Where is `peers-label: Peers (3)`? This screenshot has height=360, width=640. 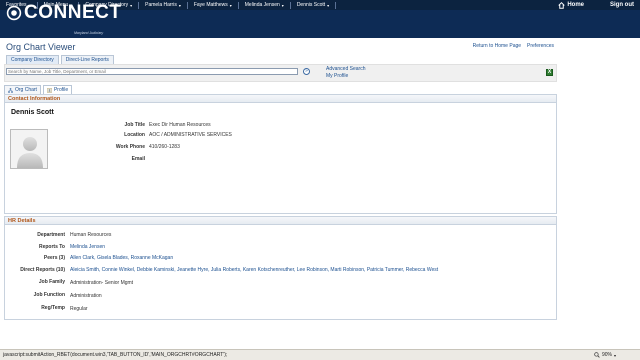
peers-label: Peers (3) is located at coordinates (54, 258).